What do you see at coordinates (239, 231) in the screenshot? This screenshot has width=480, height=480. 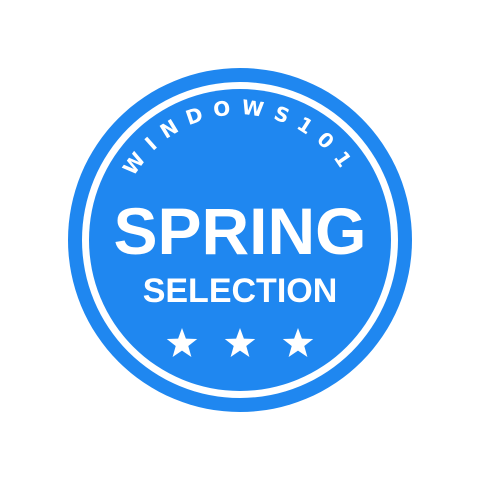 I see `badge-title: SPRING` at bounding box center [239, 231].